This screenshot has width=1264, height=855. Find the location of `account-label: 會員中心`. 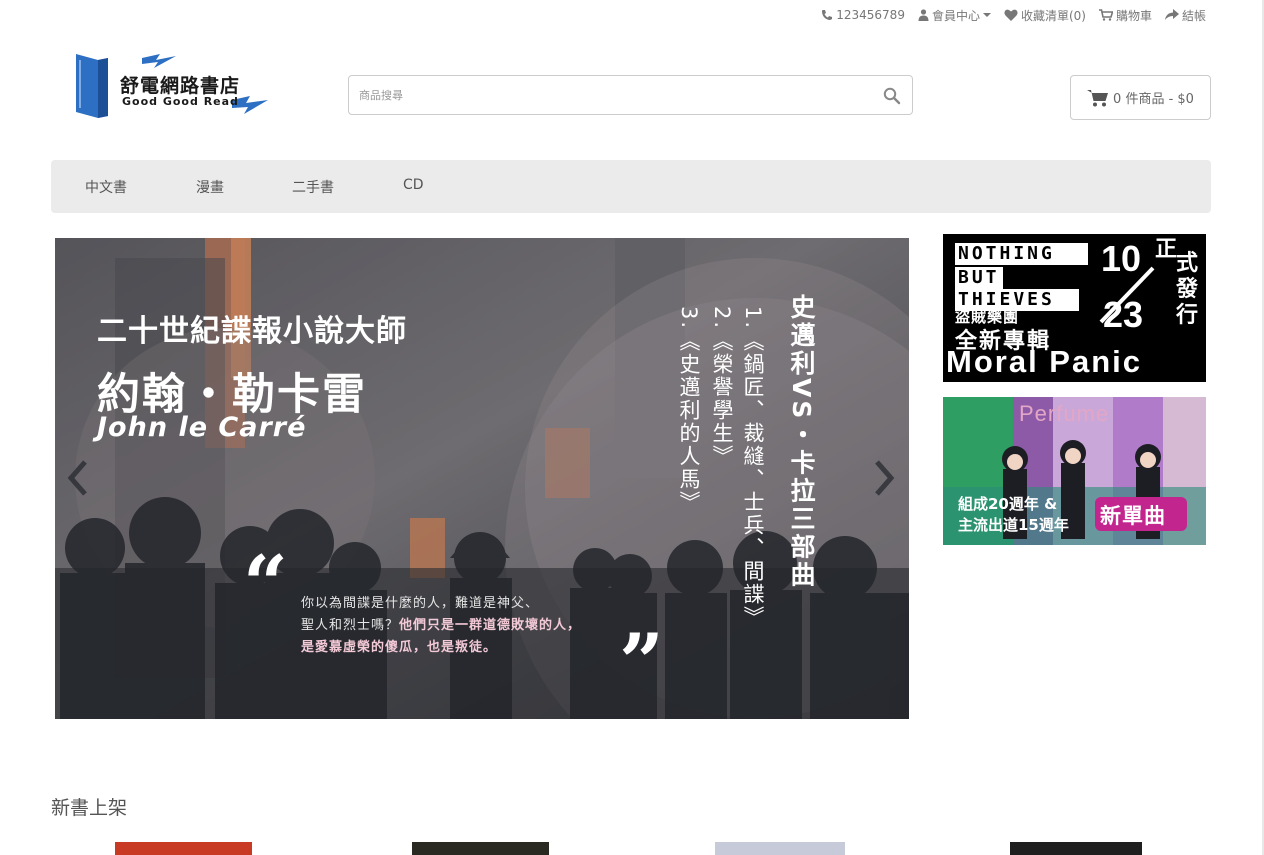

account-label: 會員中心 is located at coordinates (955, 15).